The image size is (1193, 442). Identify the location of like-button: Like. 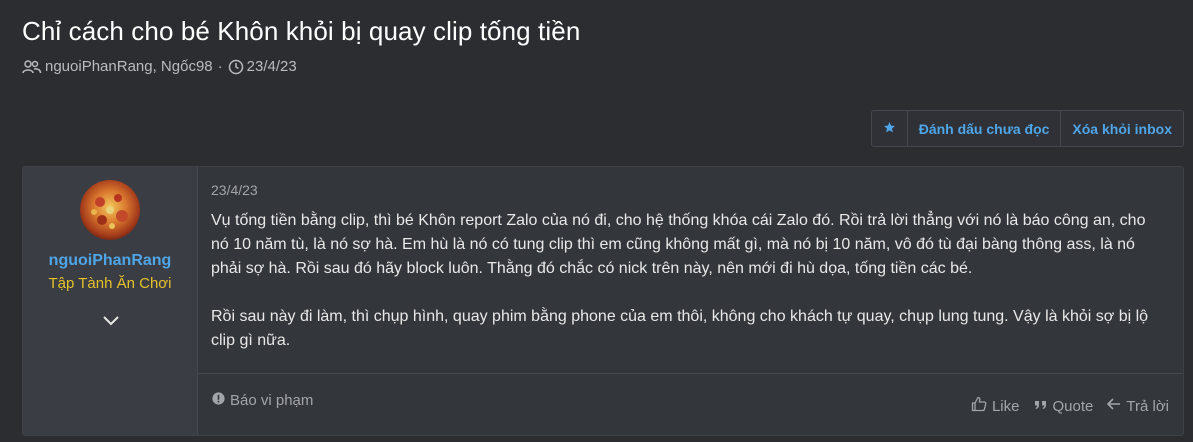
(995, 406).